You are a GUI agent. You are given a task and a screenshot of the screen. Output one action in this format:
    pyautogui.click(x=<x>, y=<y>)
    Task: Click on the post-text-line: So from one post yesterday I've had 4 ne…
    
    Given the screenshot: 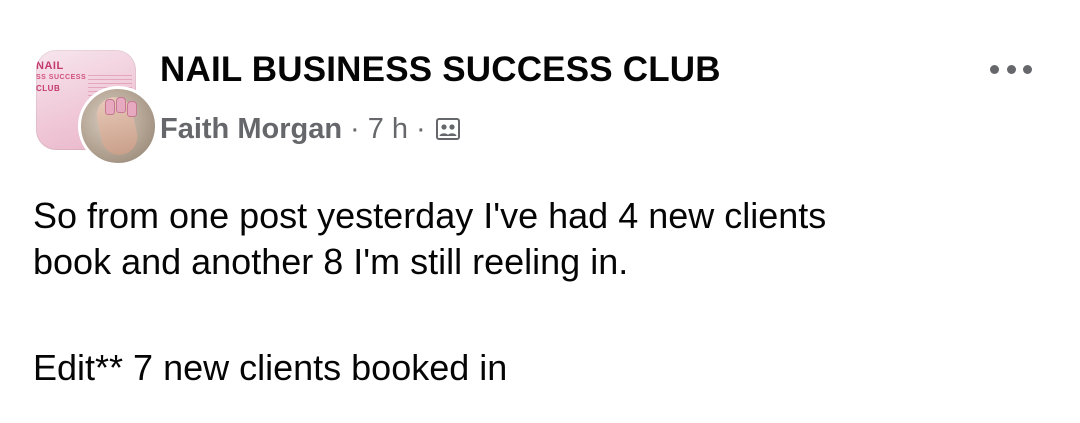 What is the action you would take?
    pyautogui.click(x=430, y=215)
    